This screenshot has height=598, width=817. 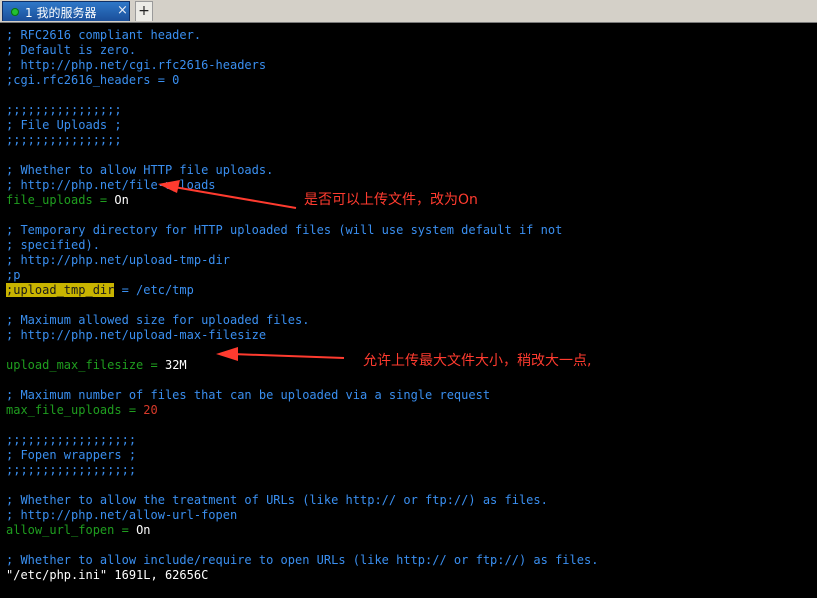 What do you see at coordinates (64, 410) in the screenshot?
I see `config-key: max_file_uploads` at bounding box center [64, 410].